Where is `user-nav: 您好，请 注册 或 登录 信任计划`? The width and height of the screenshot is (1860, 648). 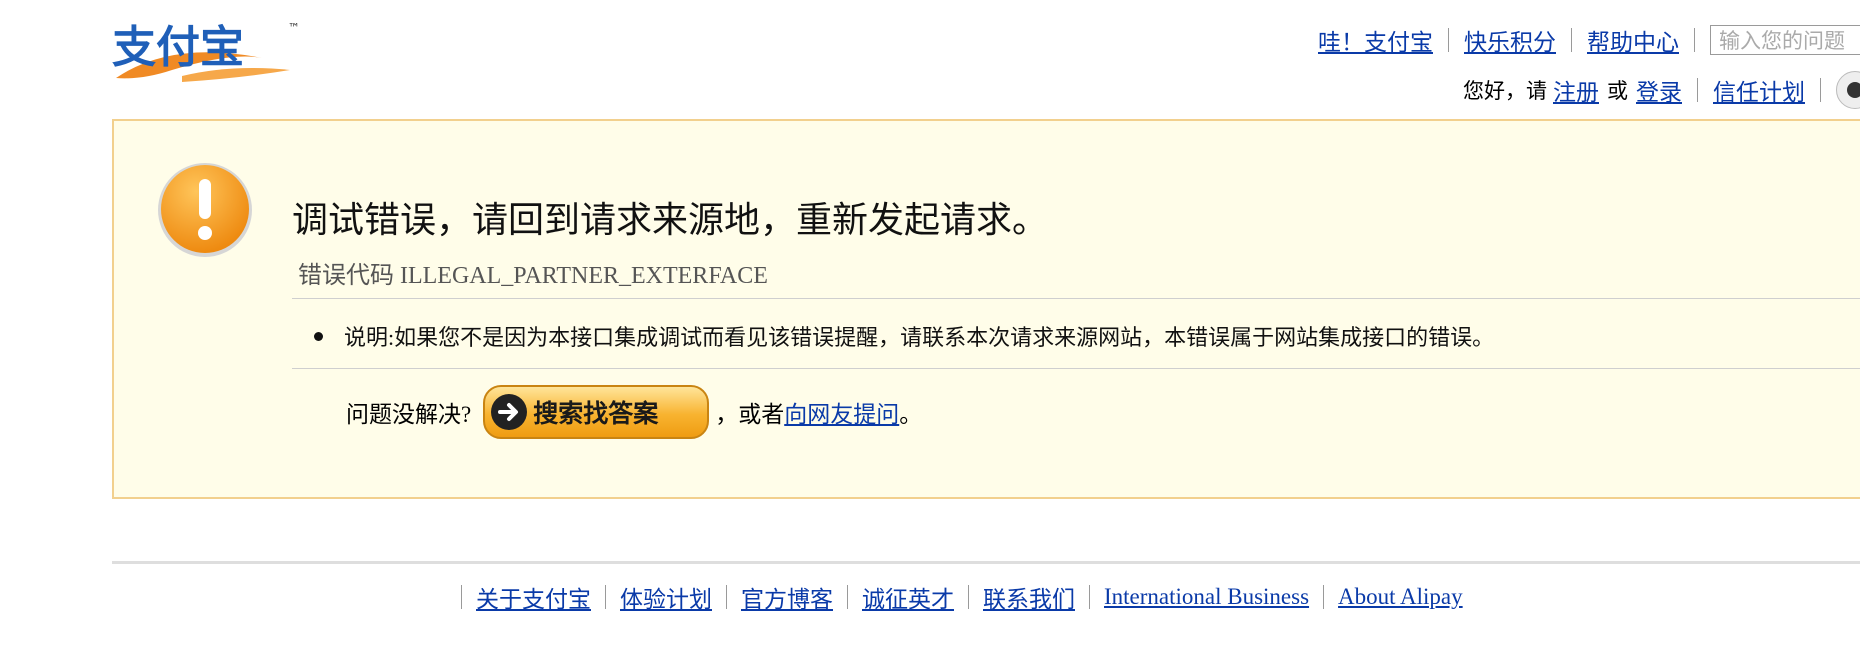
user-nav: 您好，请 注册 或 登录 信任计划 is located at coordinates (1661, 90).